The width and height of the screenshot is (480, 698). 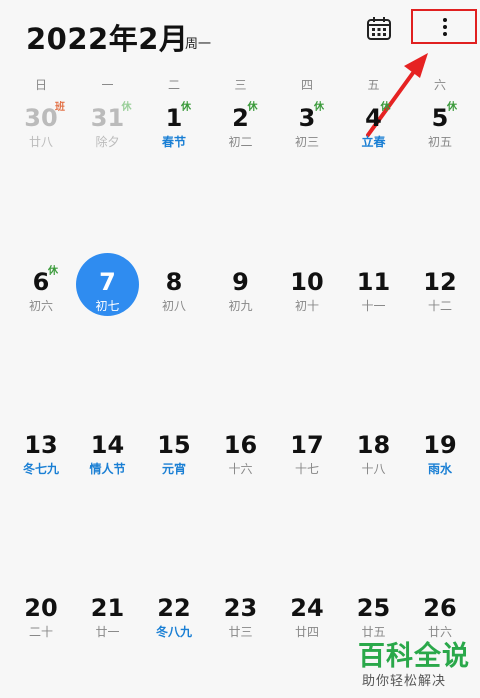 I want to click on day-cell: 12 十二, so click(x=440, y=298).